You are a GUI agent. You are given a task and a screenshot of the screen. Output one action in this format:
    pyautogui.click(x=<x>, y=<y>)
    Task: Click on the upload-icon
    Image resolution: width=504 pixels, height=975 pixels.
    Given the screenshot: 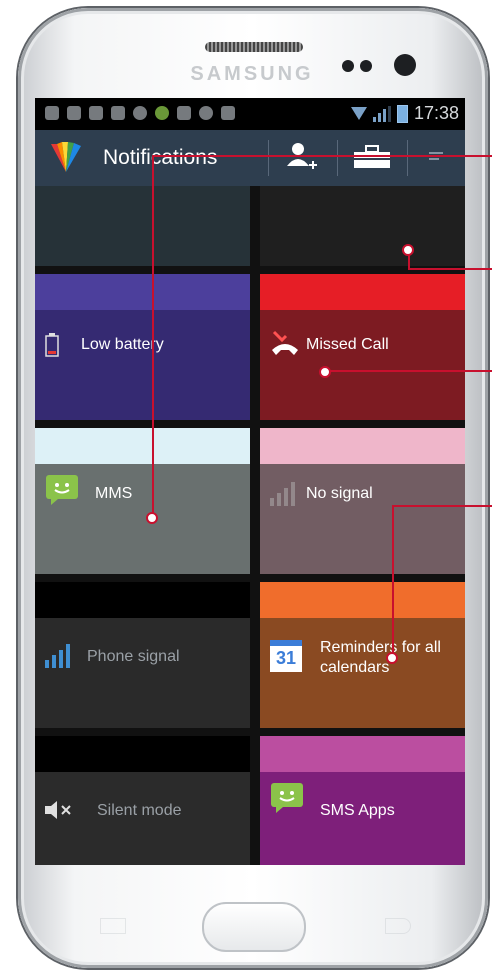 What is the action you would take?
    pyautogui.click(x=228, y=113)
    